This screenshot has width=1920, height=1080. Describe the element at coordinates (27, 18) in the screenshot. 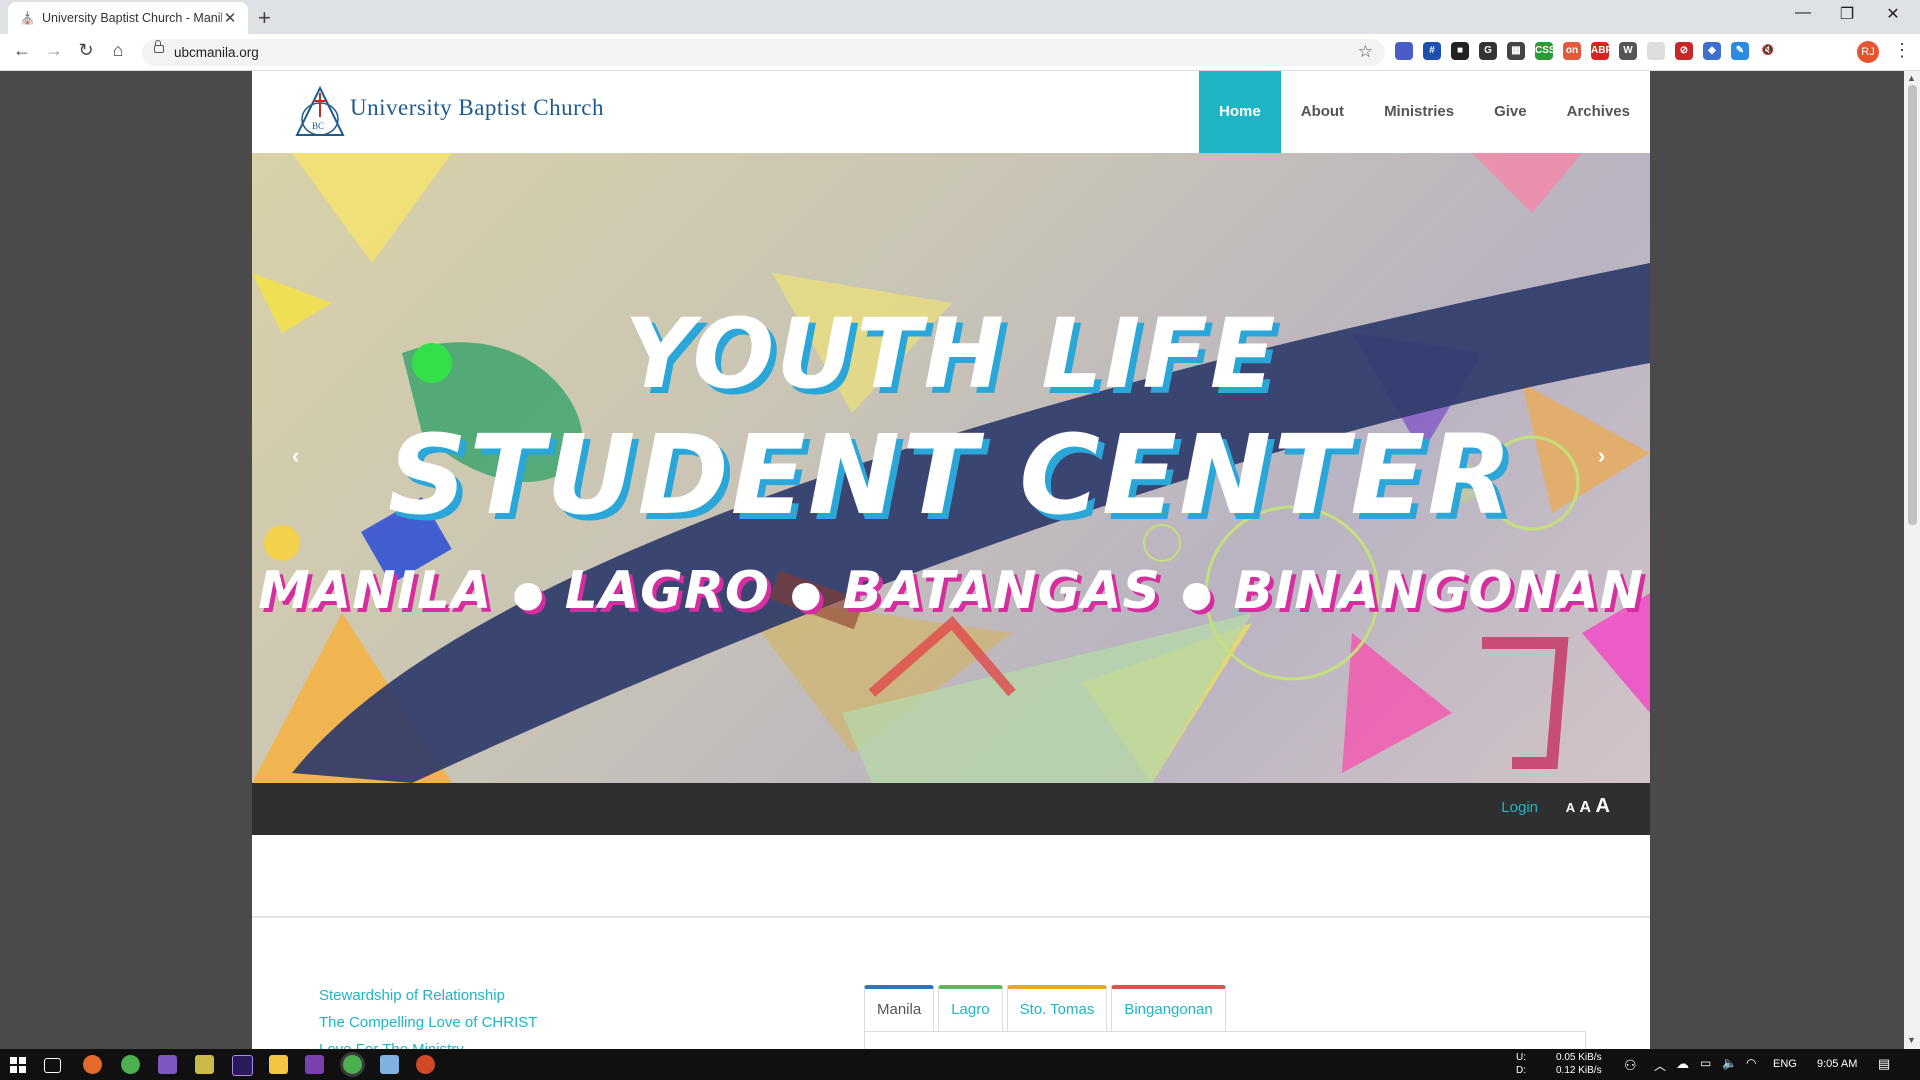

I see `site-favicon-icon: ⛪` at that location.